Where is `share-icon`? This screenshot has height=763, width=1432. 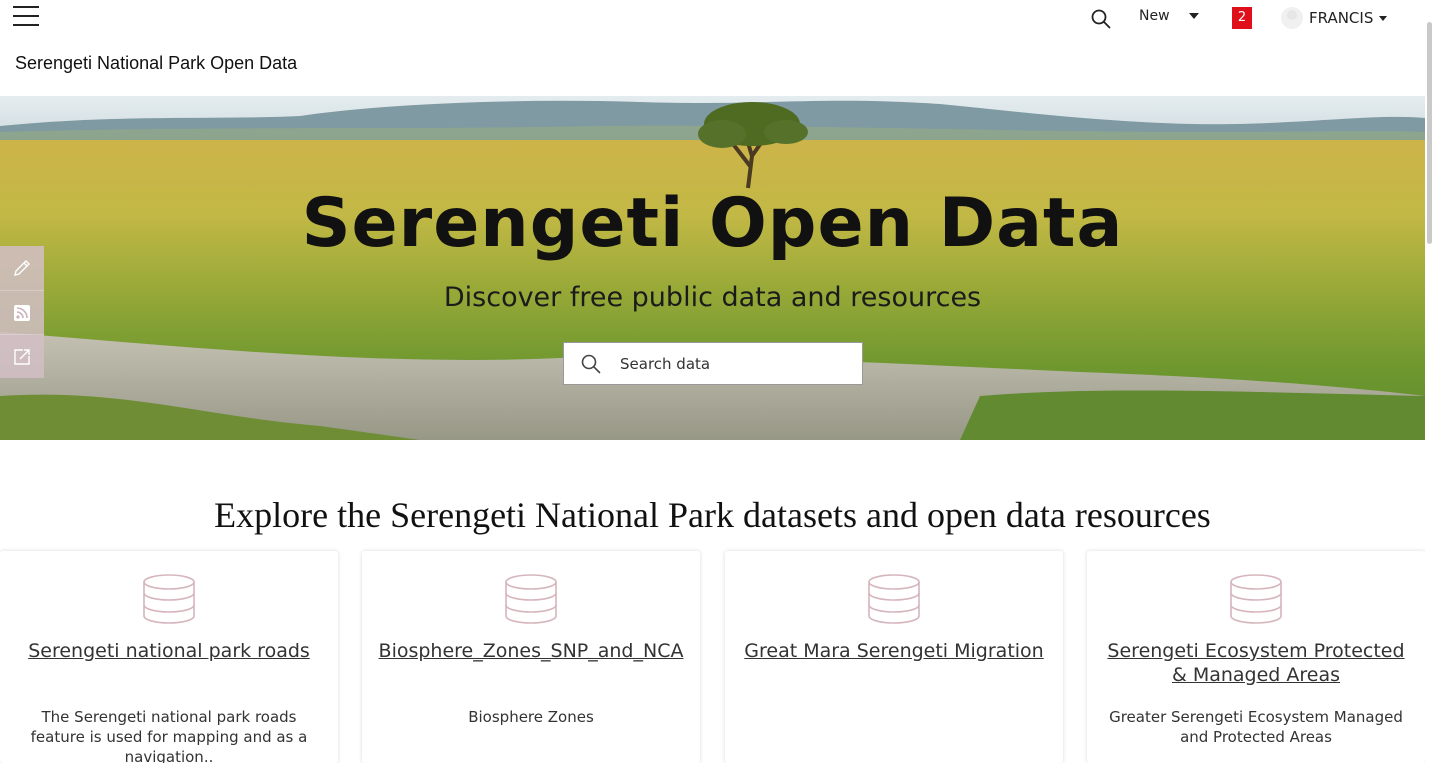
share-icon is located at coordinates (22, 356).